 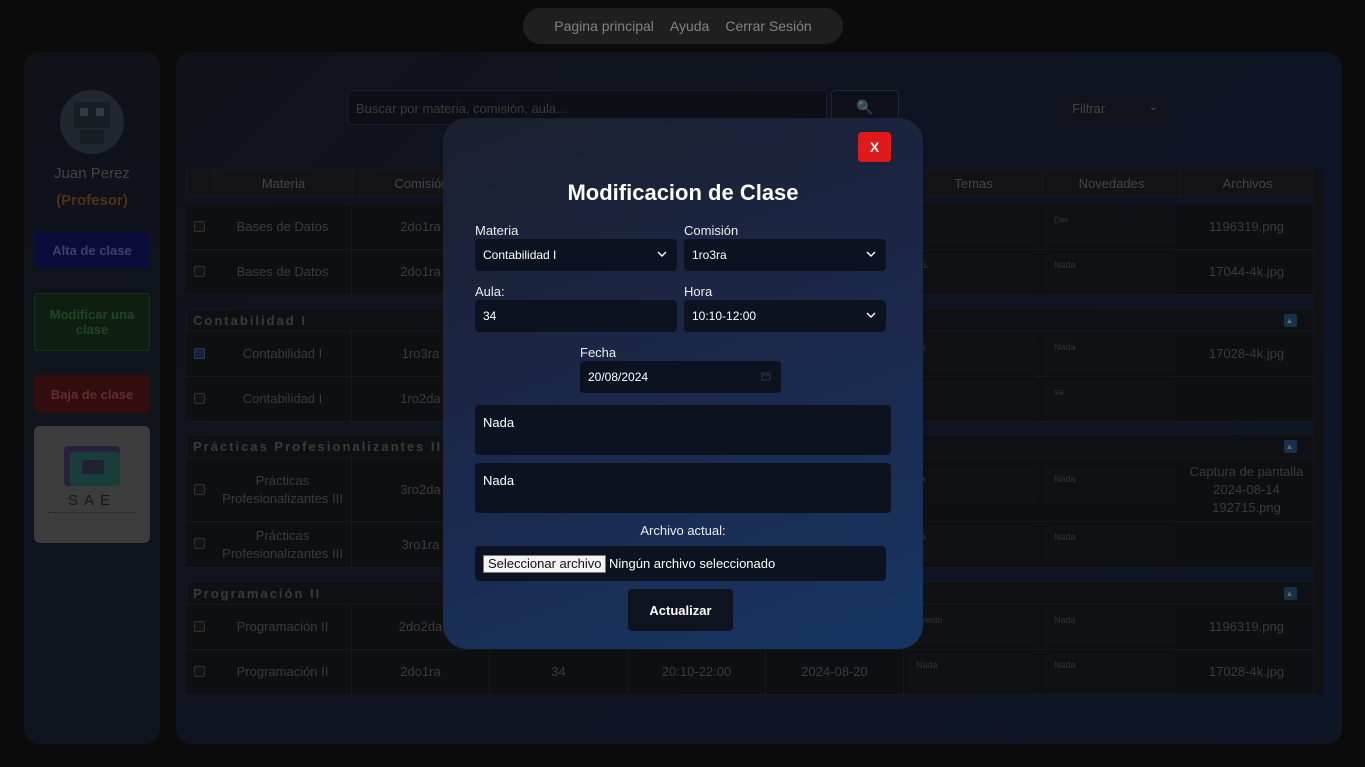 I want to click on close-button: X, so click(x=874, y=147).